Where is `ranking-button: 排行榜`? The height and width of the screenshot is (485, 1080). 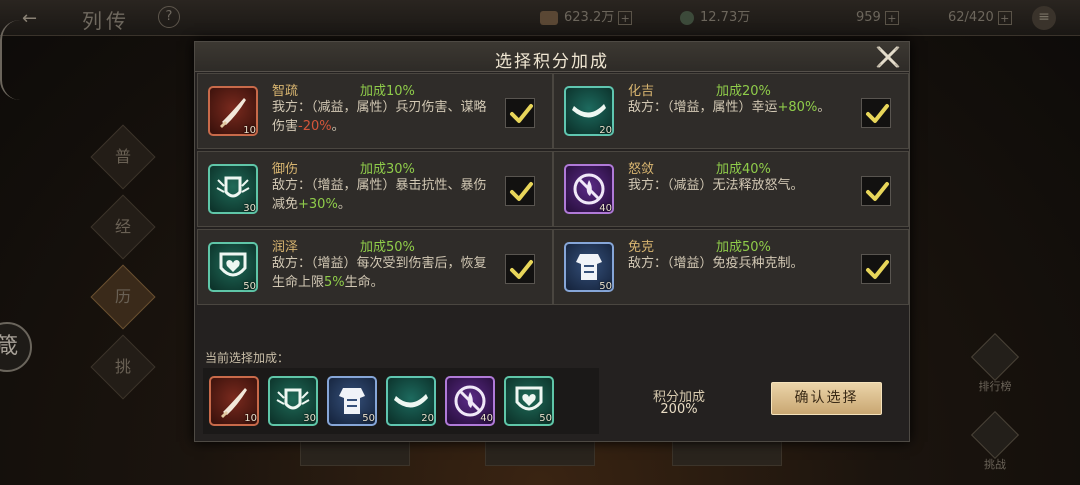
ranking-button: 排行榜 is located at coordinates (995, 363).